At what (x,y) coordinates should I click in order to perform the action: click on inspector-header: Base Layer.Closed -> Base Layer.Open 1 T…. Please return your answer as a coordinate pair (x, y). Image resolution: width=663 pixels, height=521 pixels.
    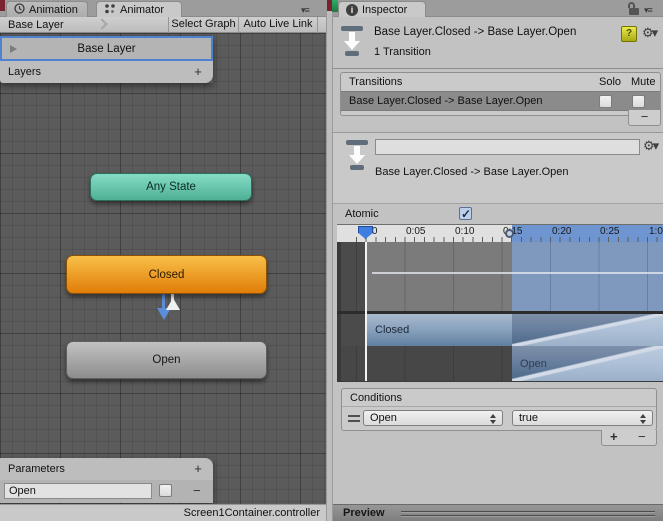
    Looking at the image, I should click on (498, 43).